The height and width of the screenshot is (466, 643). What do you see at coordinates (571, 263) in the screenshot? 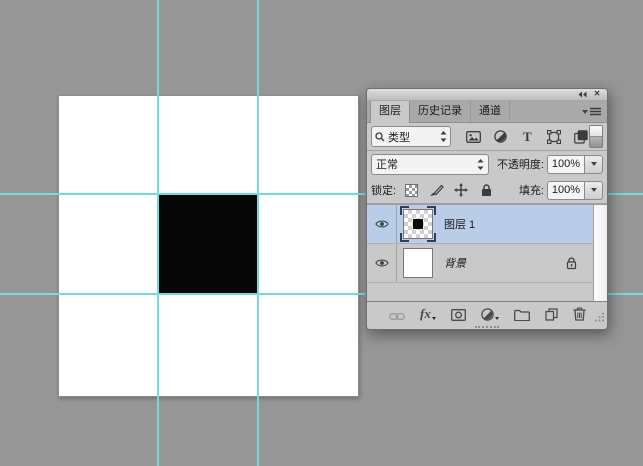
I see `background-lock-icon` at bounding box center [571, 263].